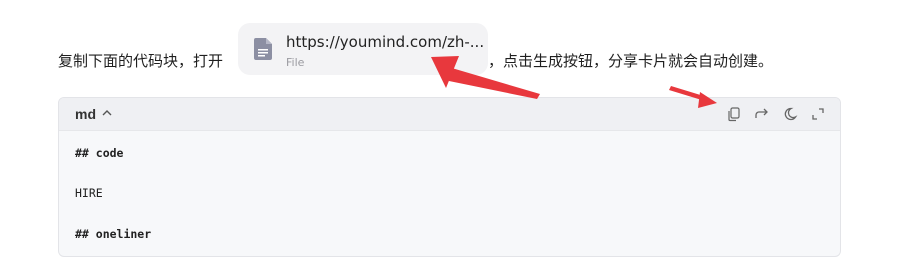 The width and height of the screenshot is (905, 257). Describe the element at coordinates (693, 97) in the screenshot. I see `red-arrow-to-toolbar` at that location.